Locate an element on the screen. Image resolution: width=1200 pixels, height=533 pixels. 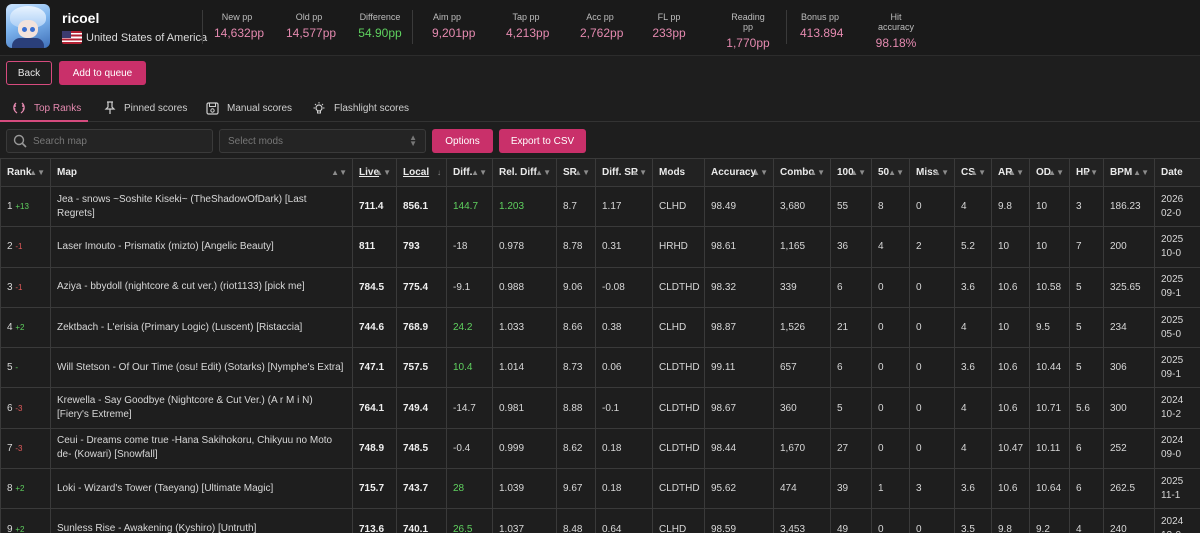
rank-change: -3 is located at coordinates (19, 448).